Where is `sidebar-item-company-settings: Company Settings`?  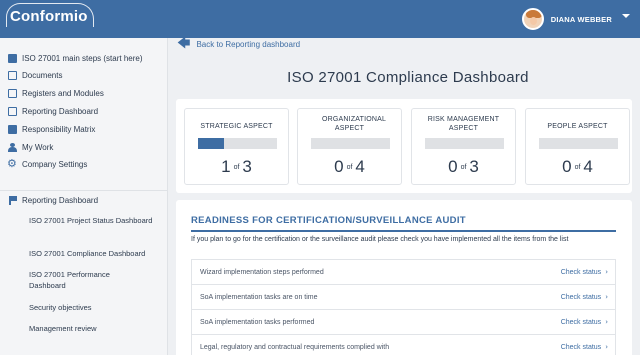
sidebar-item-company-settings: Company Settings is located at coordinates (47, 163).